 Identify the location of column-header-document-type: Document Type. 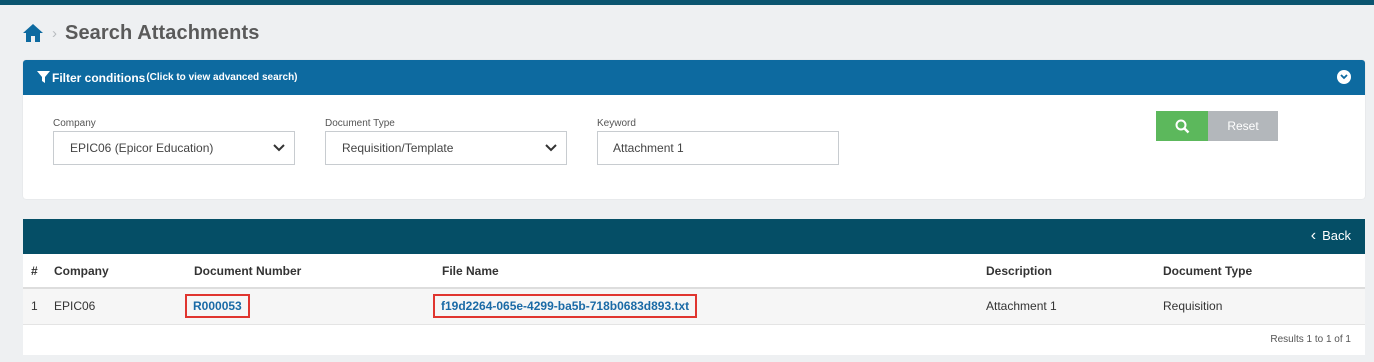
(1264, 271).